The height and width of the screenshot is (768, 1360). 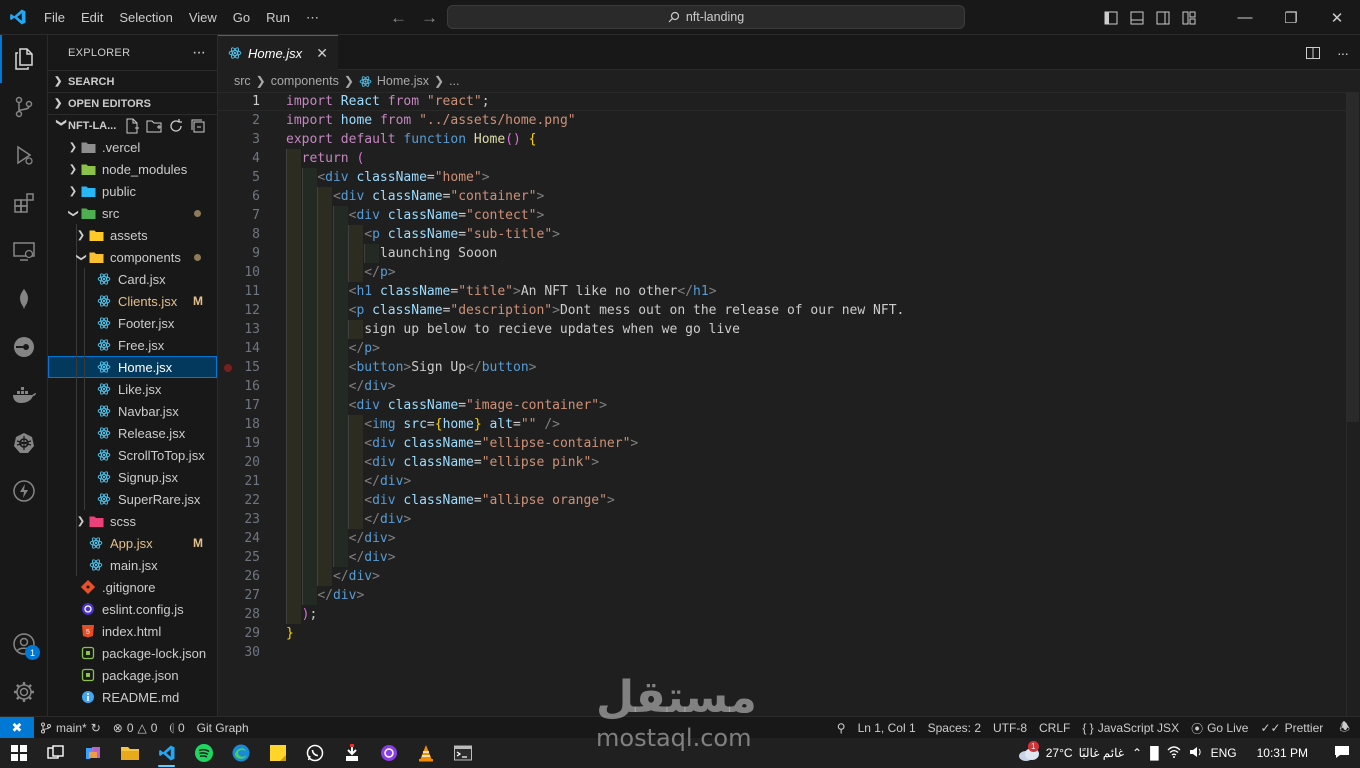 I want to click on tree-file-scrolltotop-jsx: ScrollToTop.jsx, so click(x=132, y=455).